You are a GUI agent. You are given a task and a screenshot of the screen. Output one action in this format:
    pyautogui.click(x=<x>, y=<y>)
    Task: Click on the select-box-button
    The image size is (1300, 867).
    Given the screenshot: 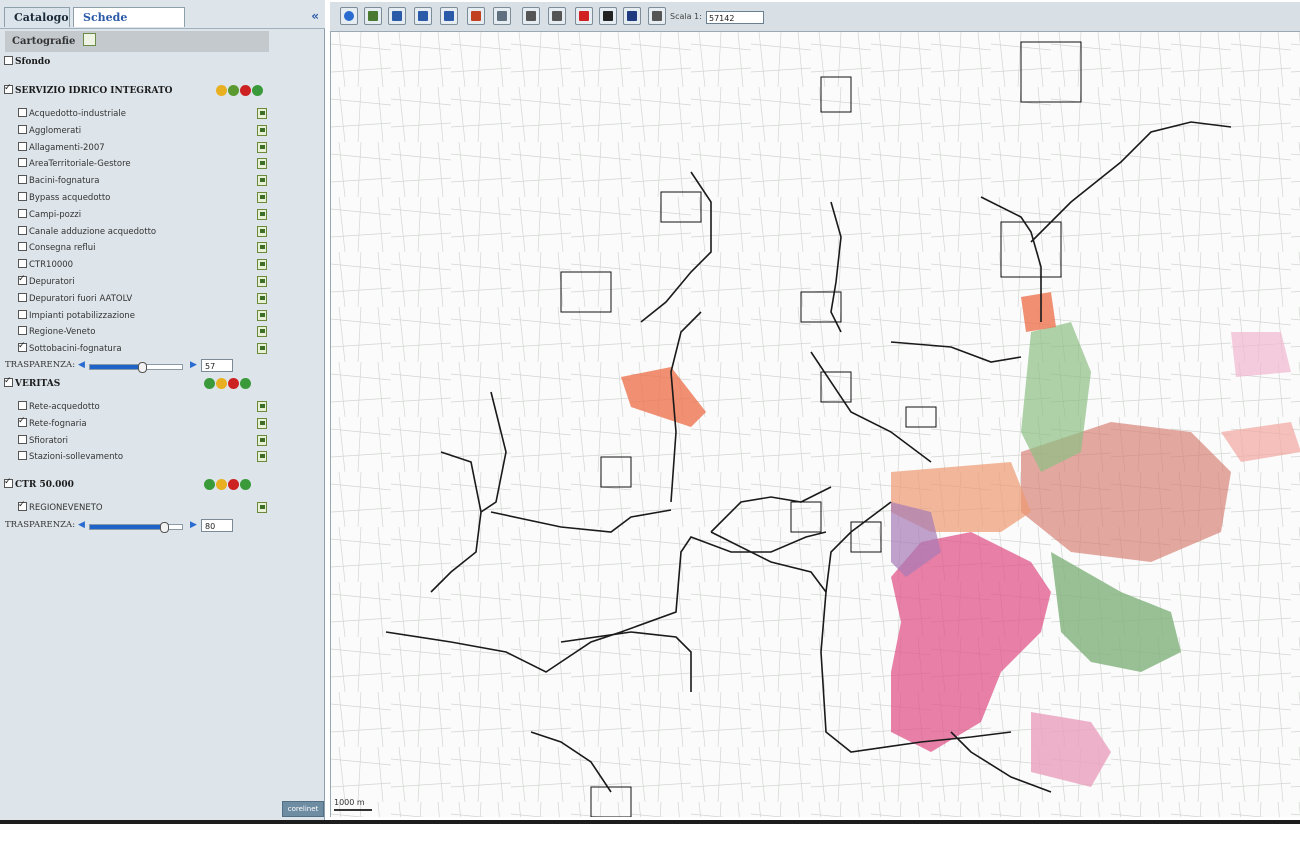 What is the action you would take?
    pyautogui.click(x=531, y=16)
    